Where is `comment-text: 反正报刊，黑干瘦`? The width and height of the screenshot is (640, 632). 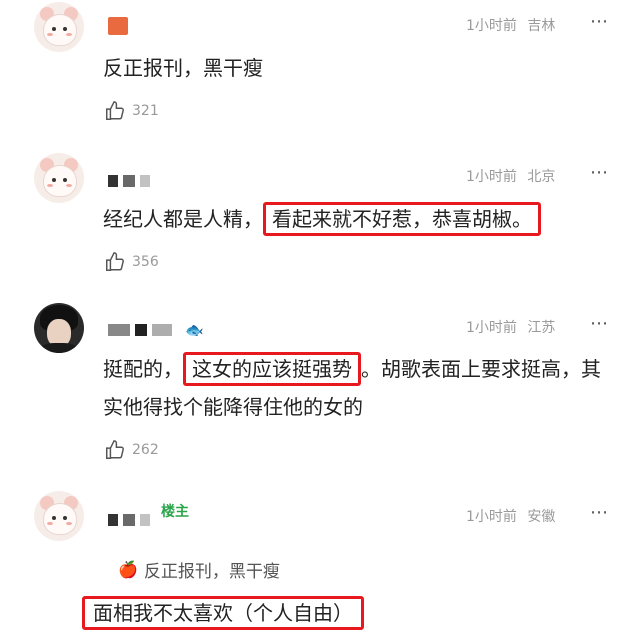 comment-text: 反正报刊，黑干瘦 is located at coordinates (183, 68).